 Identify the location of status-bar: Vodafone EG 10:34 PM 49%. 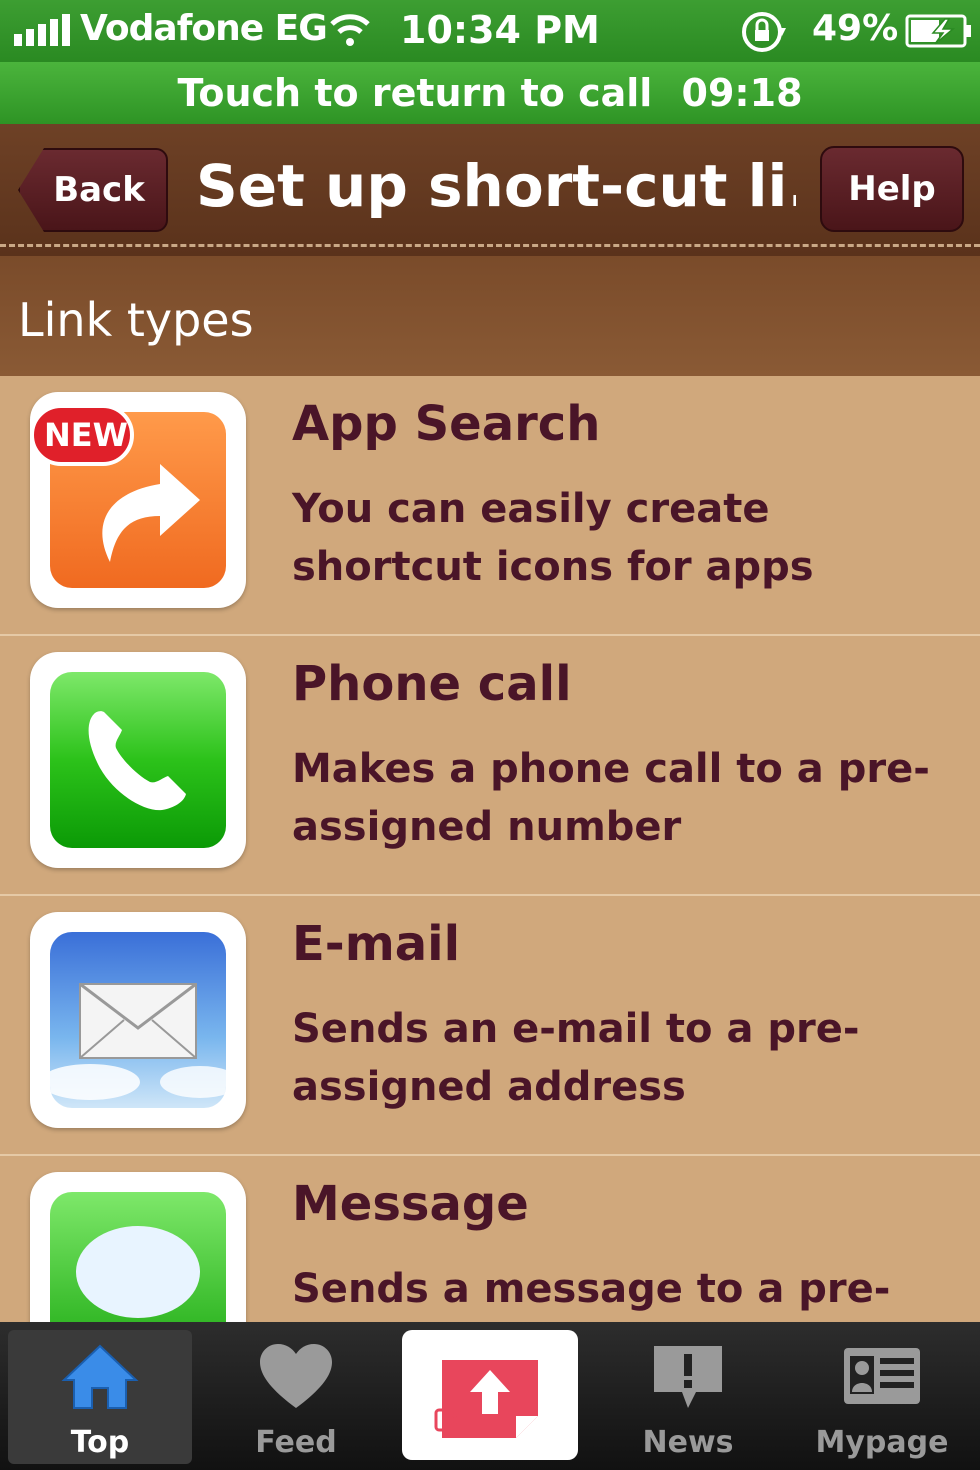
(490, 31).